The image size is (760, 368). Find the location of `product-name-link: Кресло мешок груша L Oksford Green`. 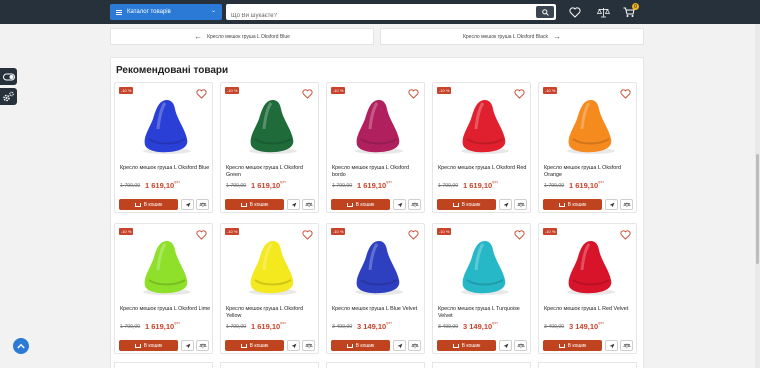

product-name-link: Кресло мешок груша L Oksford Green is located at coordinates (272, 172).